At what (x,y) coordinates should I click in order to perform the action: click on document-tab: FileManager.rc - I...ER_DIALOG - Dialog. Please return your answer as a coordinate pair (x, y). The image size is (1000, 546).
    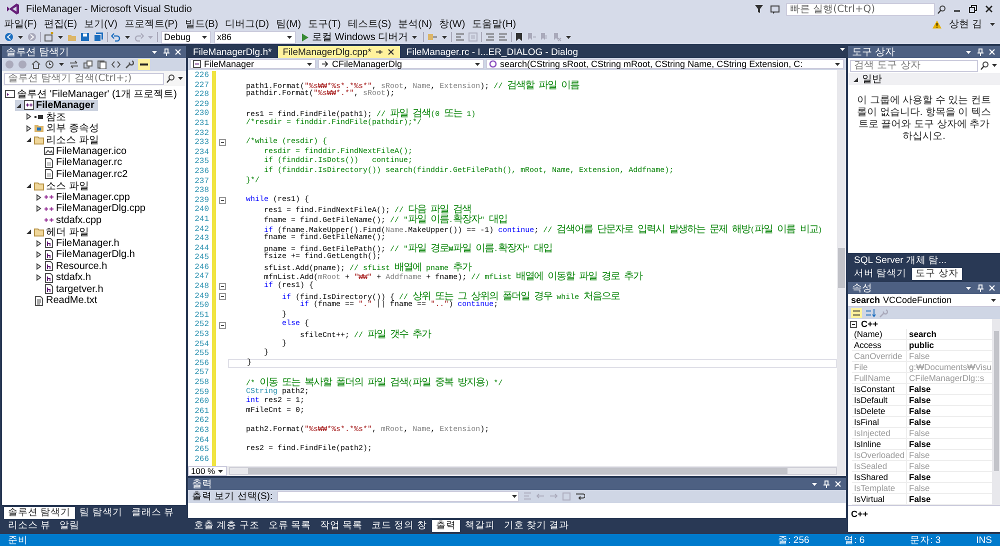
    Looking at the image, I should click on (492, 52).